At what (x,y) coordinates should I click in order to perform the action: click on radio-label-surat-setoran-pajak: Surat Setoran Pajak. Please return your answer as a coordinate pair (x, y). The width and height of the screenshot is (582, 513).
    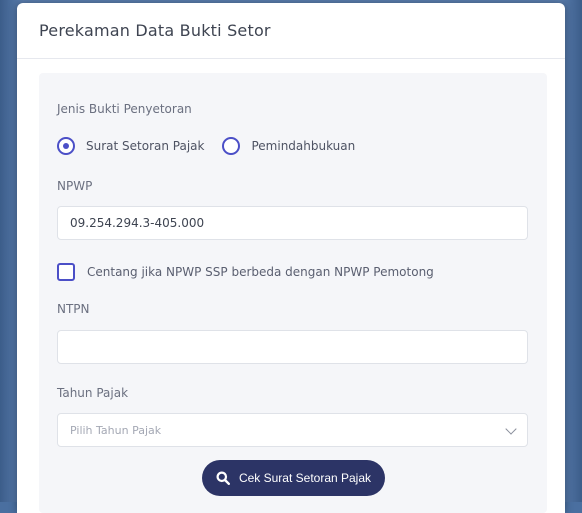
    Looking at the image, I should click on (145, 146).